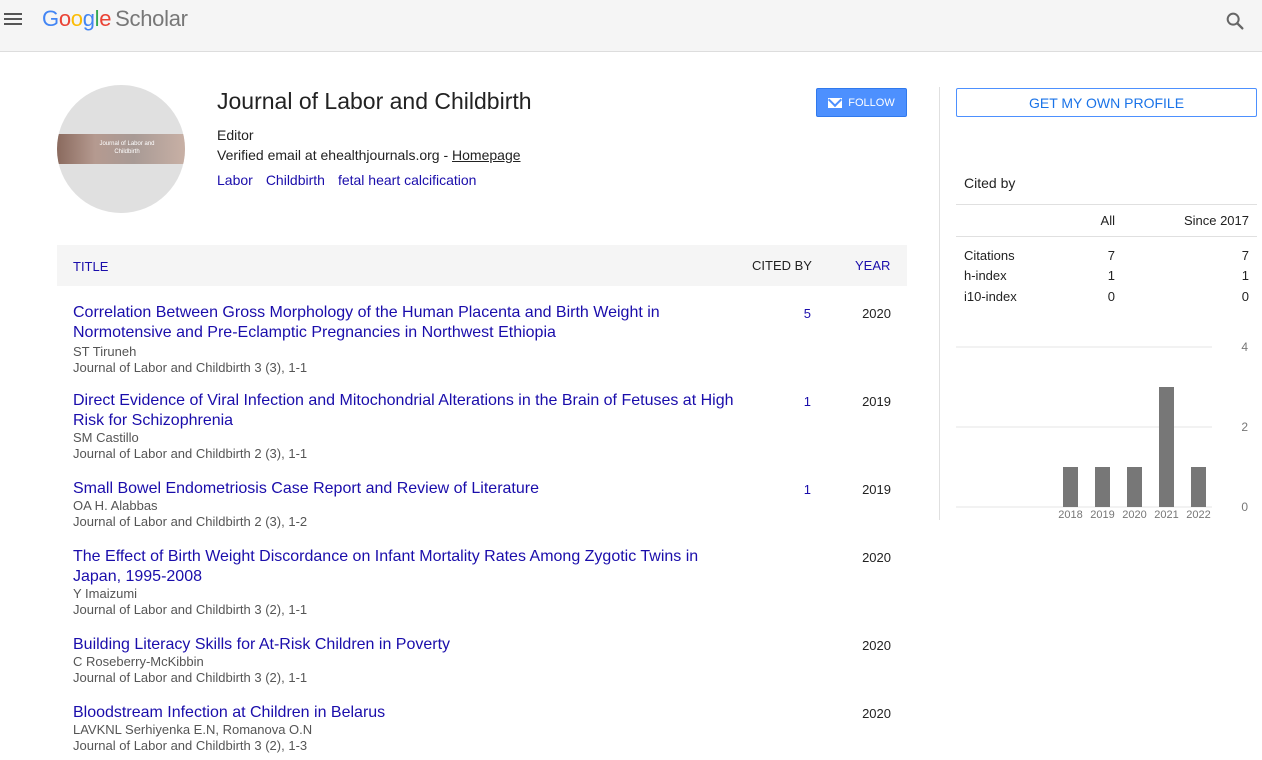 The image size is (1262, 760). I want to click on article-authors: ST Tiruneh, so click(105, 351).